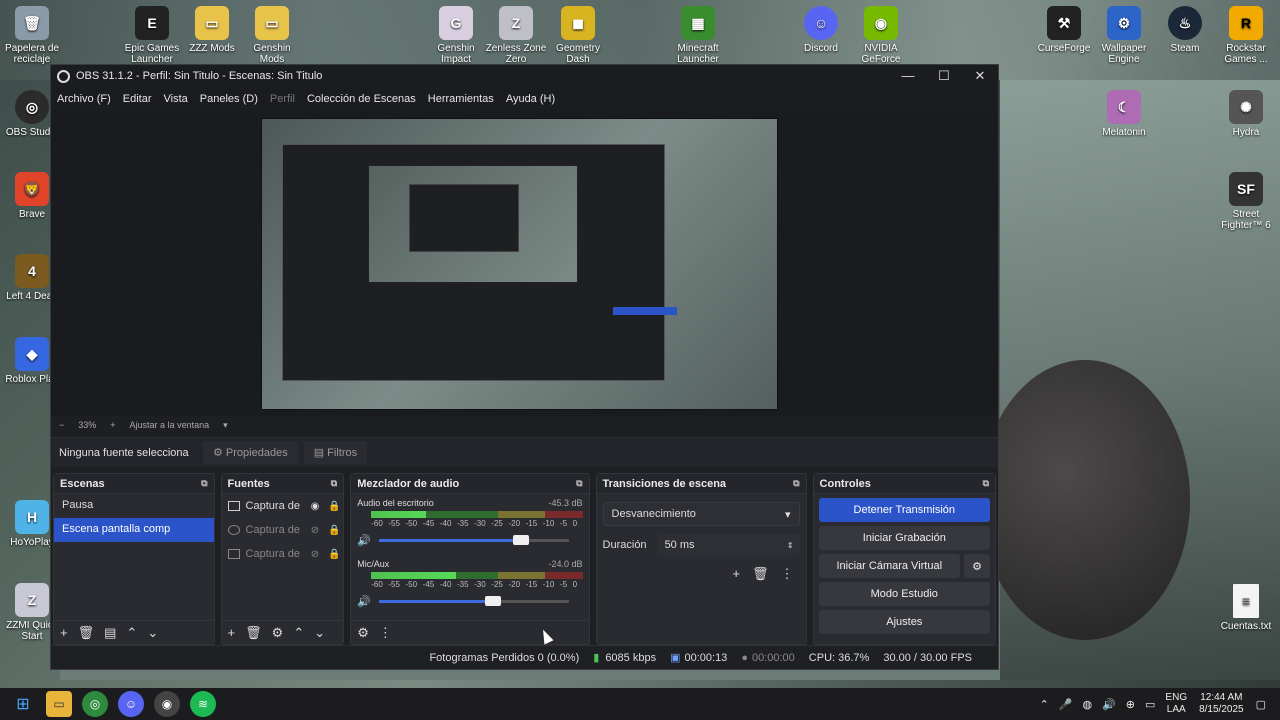 Image resolution: width=1280 pixels, height=720 pixels. I want to click on file-explorer-icon: ▭, so click(59, 704).